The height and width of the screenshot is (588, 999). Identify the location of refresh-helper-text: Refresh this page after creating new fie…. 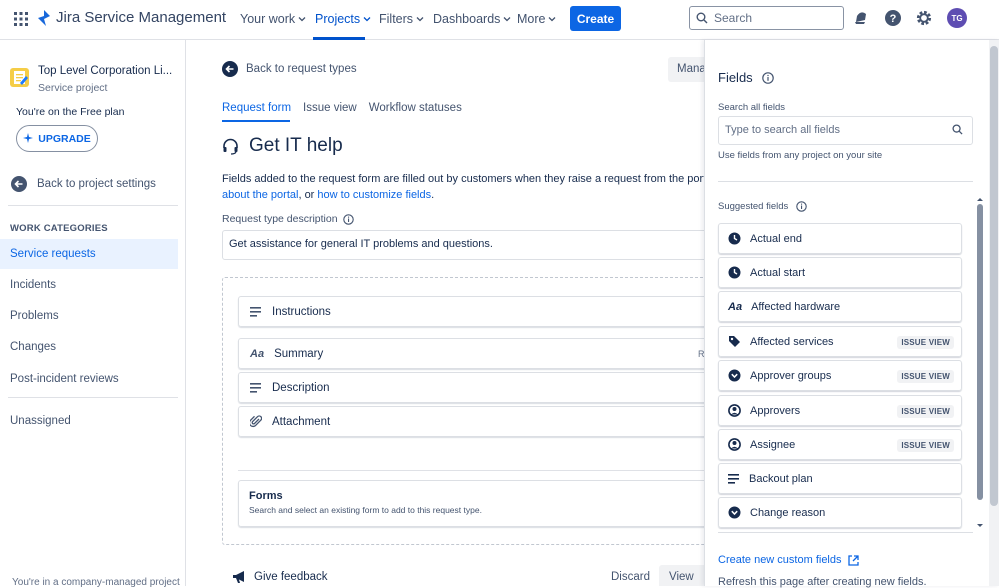
(822, 582).